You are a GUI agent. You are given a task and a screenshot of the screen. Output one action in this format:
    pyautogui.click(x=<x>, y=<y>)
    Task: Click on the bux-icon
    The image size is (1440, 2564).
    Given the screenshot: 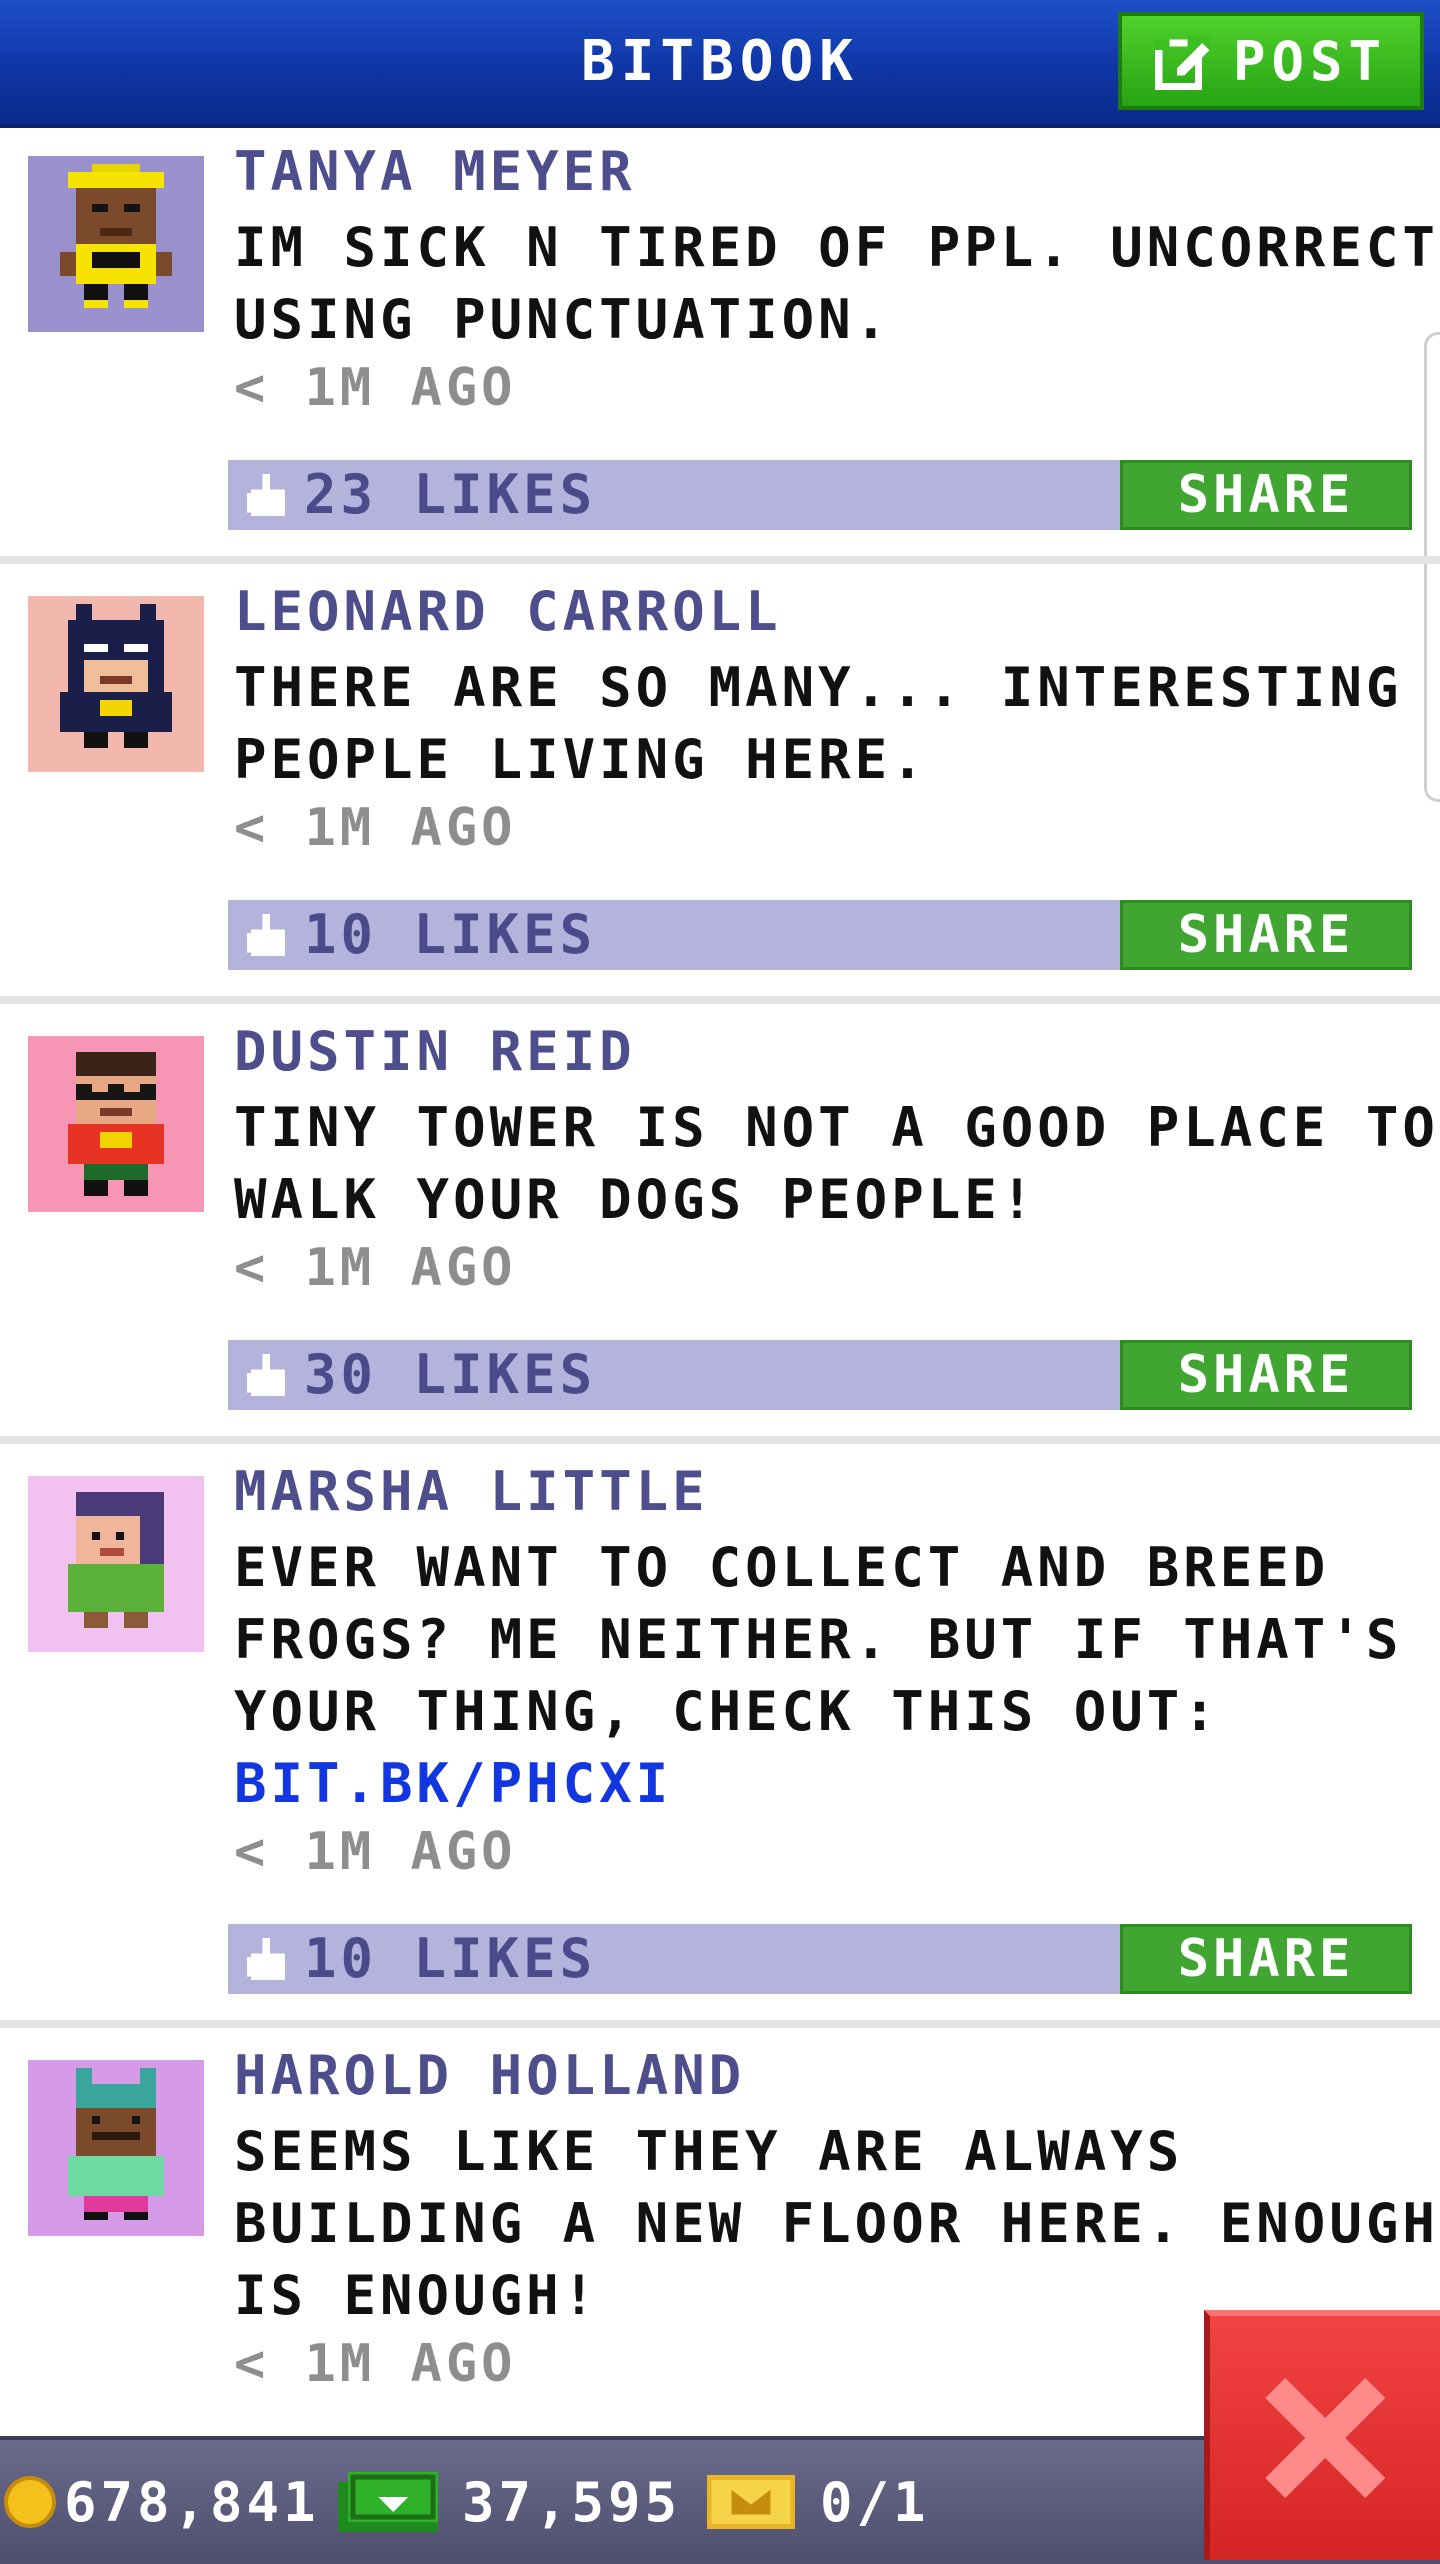 What is the action you would take?
    pyautogui.click(x=388, y=2502)
    